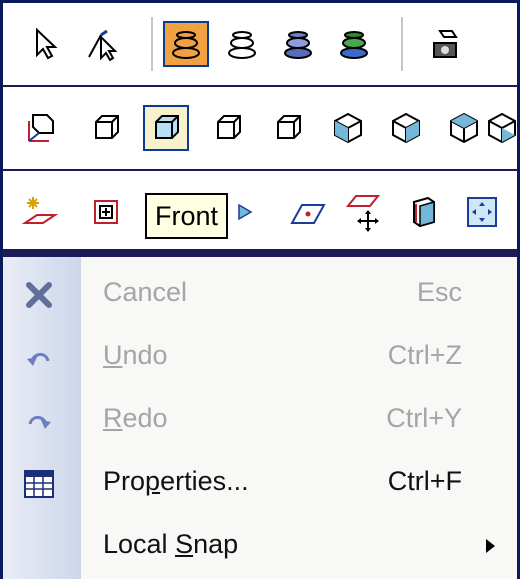  What do you see at coordinates (242, 44) in the screenshot?
I see `wireframe-teapot-icon` at bounding box center [242, 44].